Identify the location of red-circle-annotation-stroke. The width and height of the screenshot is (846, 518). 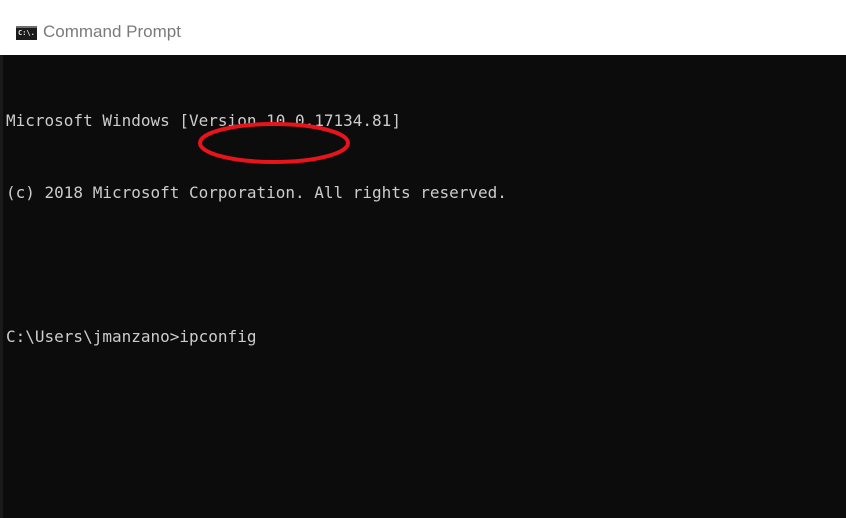
(274, 143).